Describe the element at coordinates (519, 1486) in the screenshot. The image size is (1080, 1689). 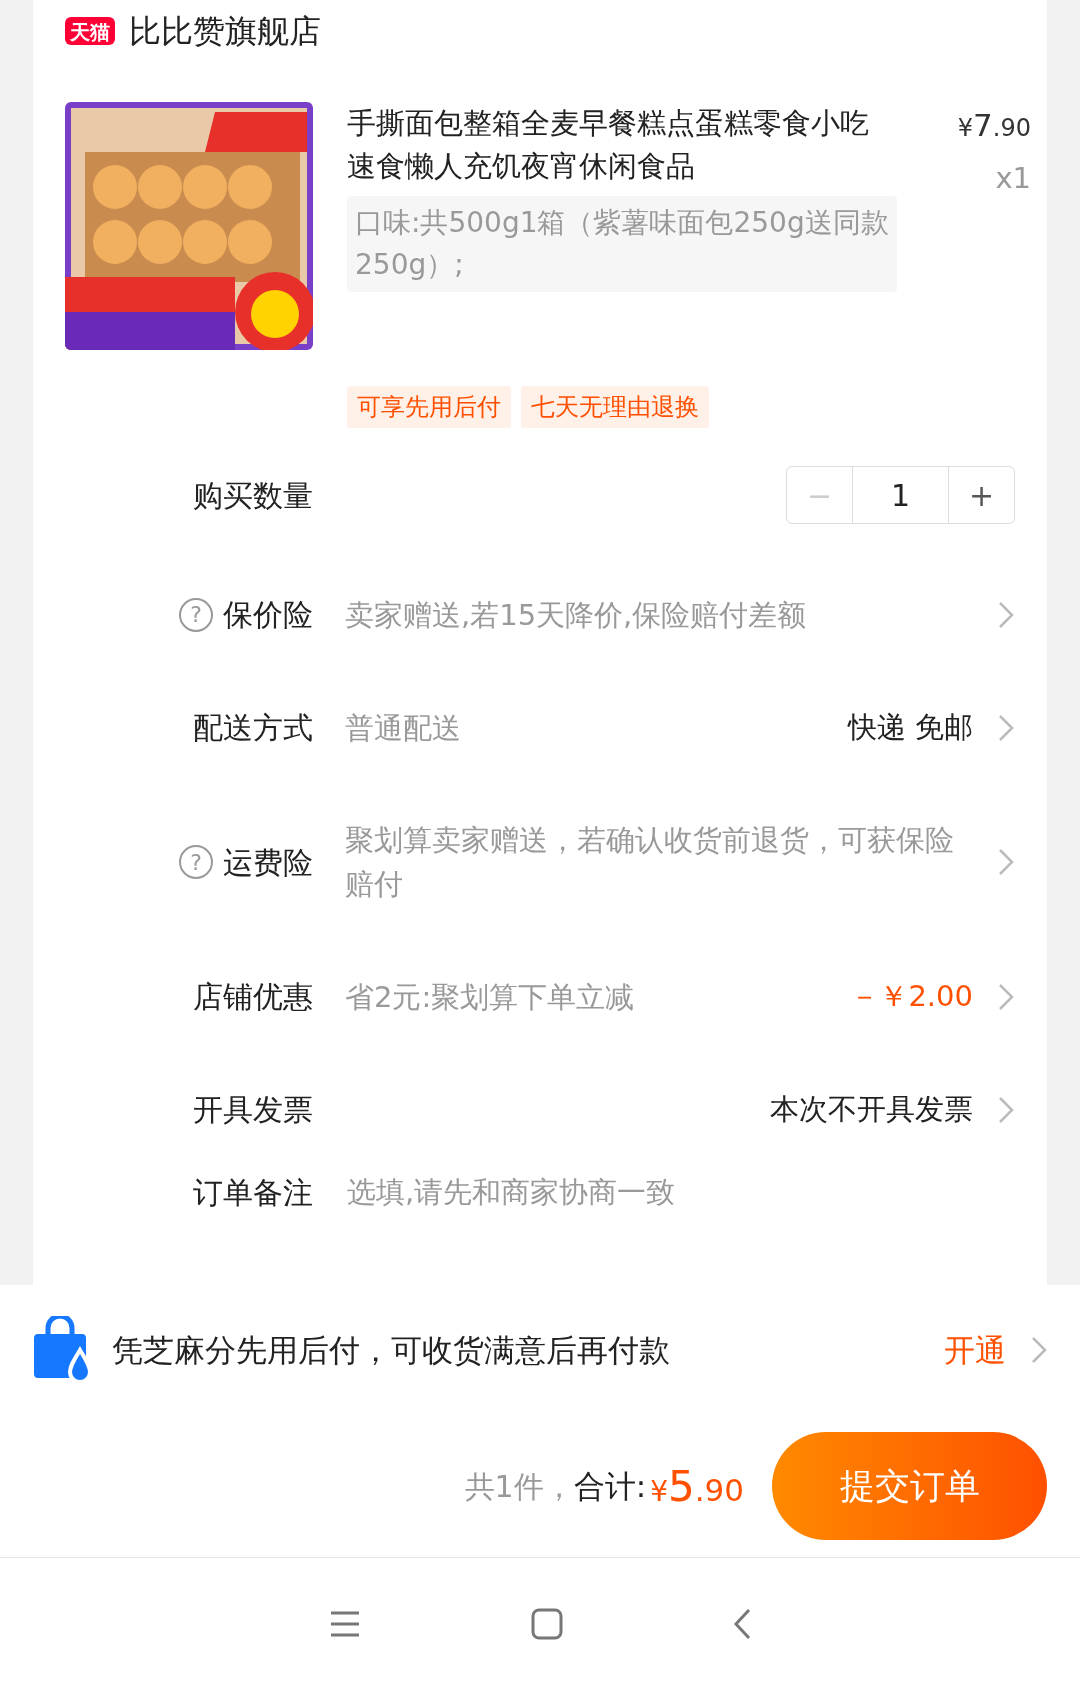
I see `item-count: 共1件，` at that location.